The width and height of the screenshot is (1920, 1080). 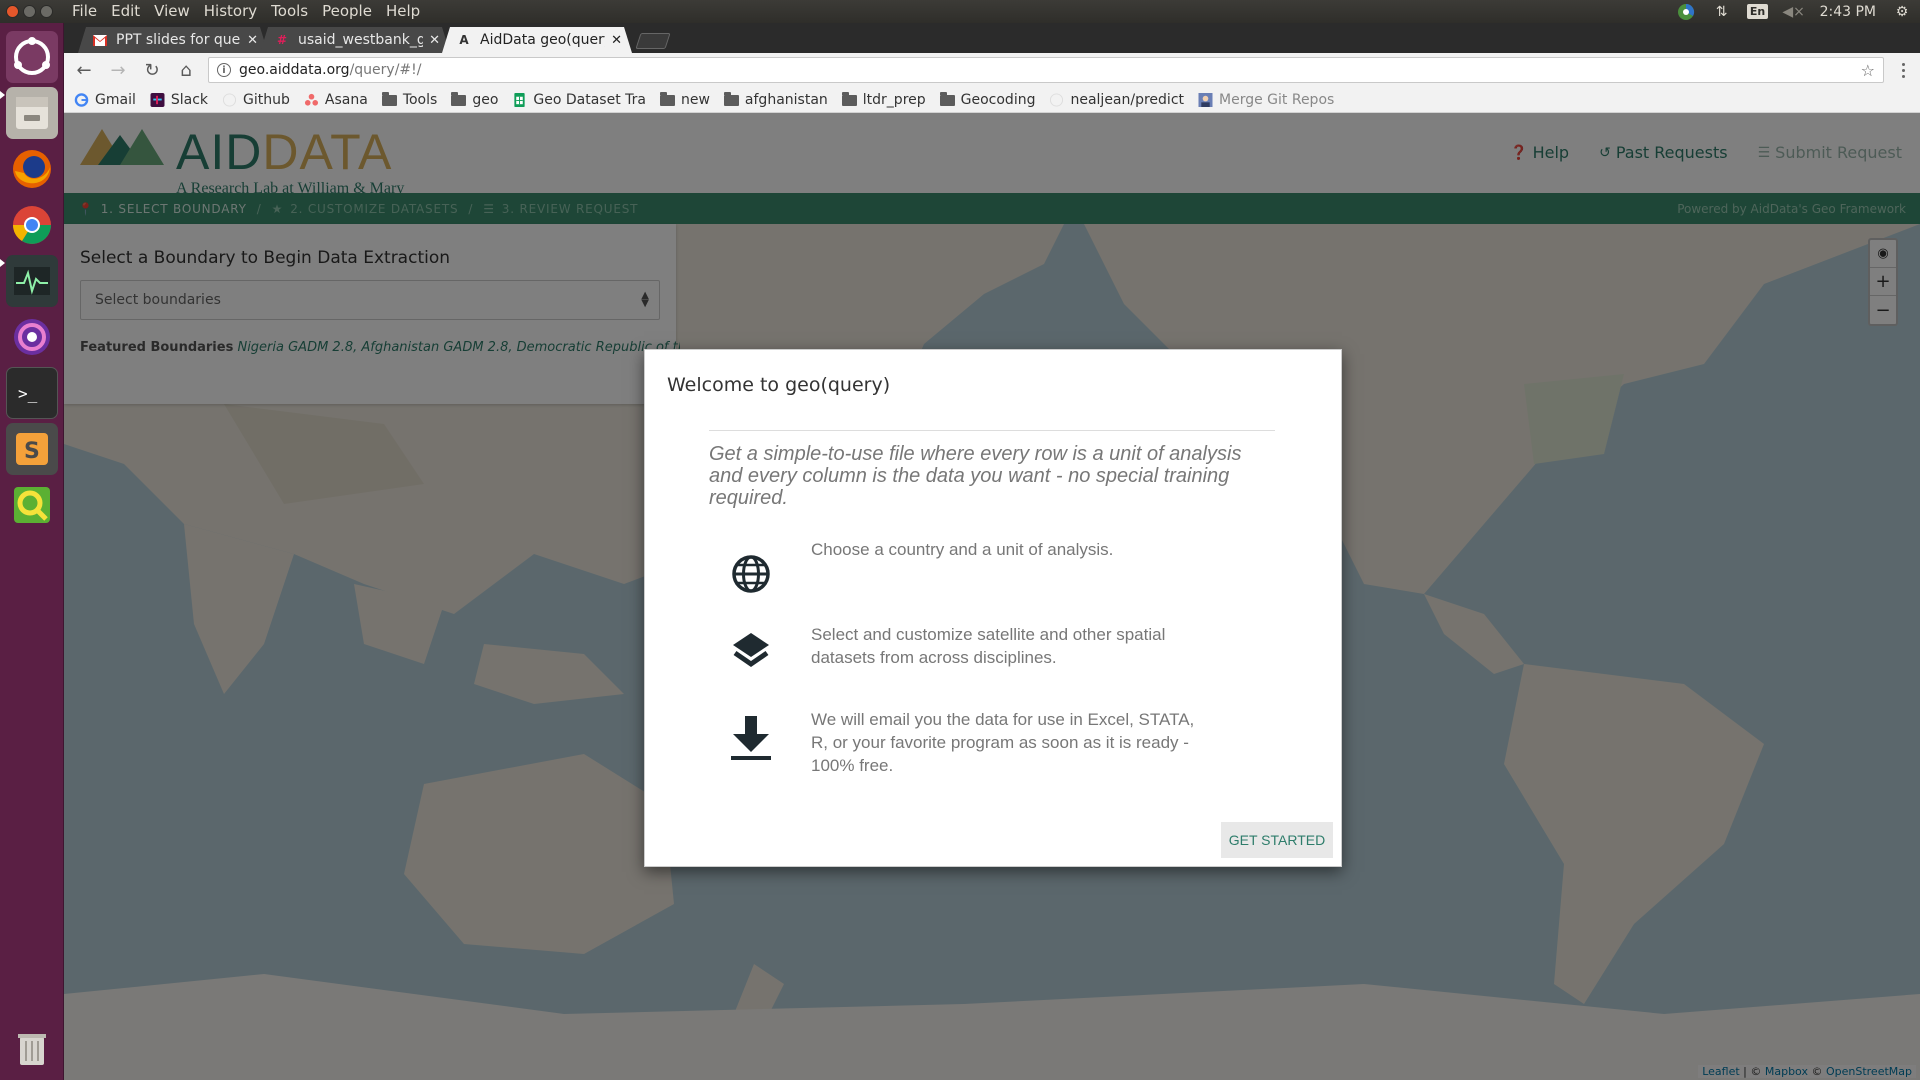 What do you see at coordinates (1722, 12) in the screenshot?
I see `network-arrows-icon: ⇅` at bounding box center [1722, 12].